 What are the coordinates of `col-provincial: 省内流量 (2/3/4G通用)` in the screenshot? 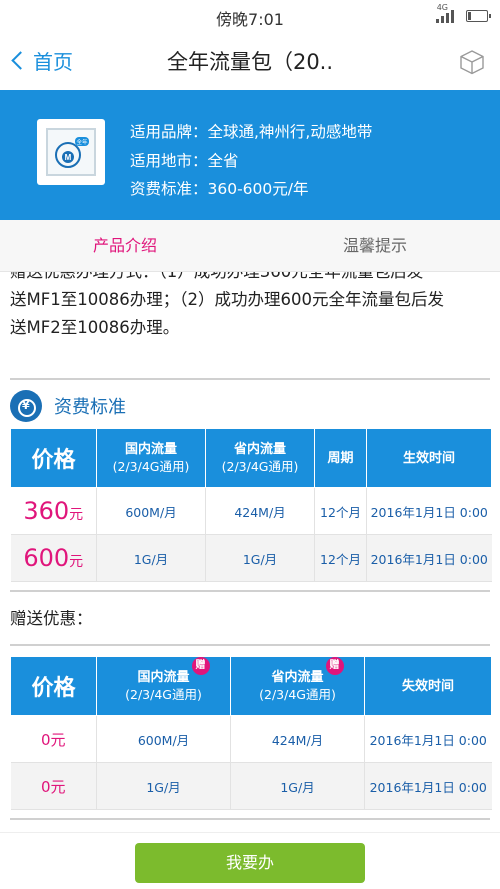 It's located at (260, 458).